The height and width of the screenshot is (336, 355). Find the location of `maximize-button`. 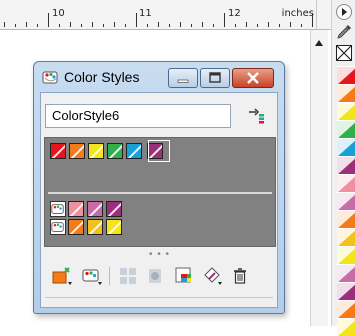

maximize-button is located at coordinates (215, 78).